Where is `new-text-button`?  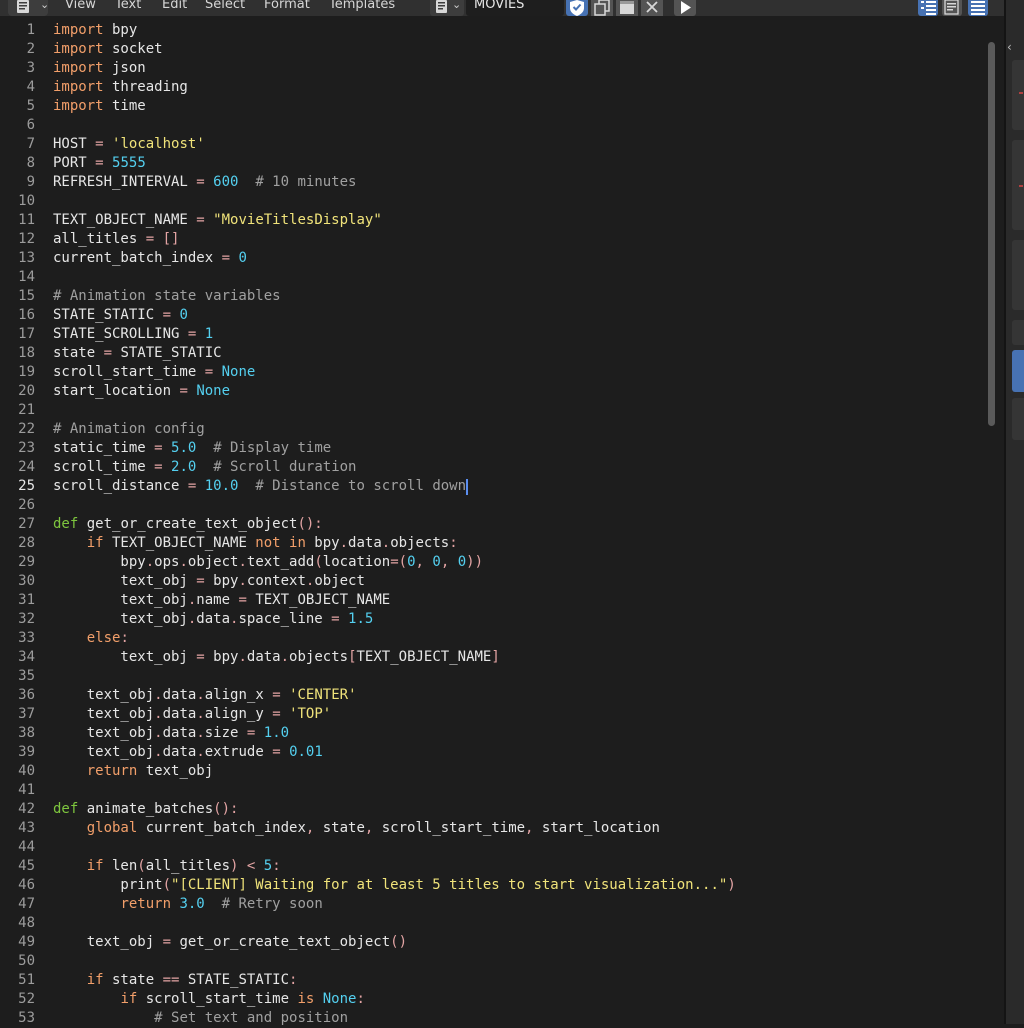
new-text-button is located at coordinates (627, 8).